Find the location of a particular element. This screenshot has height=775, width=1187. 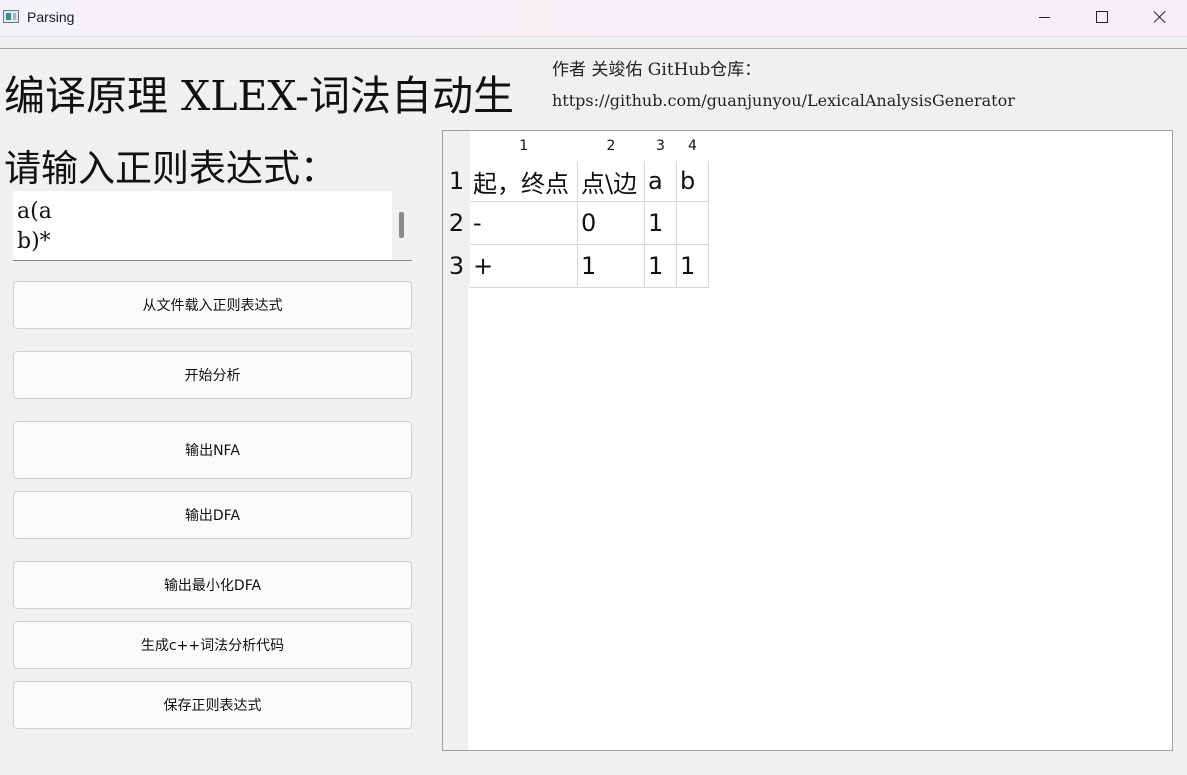

save-regex-button: 保存正则表达式 is located at coordinates (212, 705).